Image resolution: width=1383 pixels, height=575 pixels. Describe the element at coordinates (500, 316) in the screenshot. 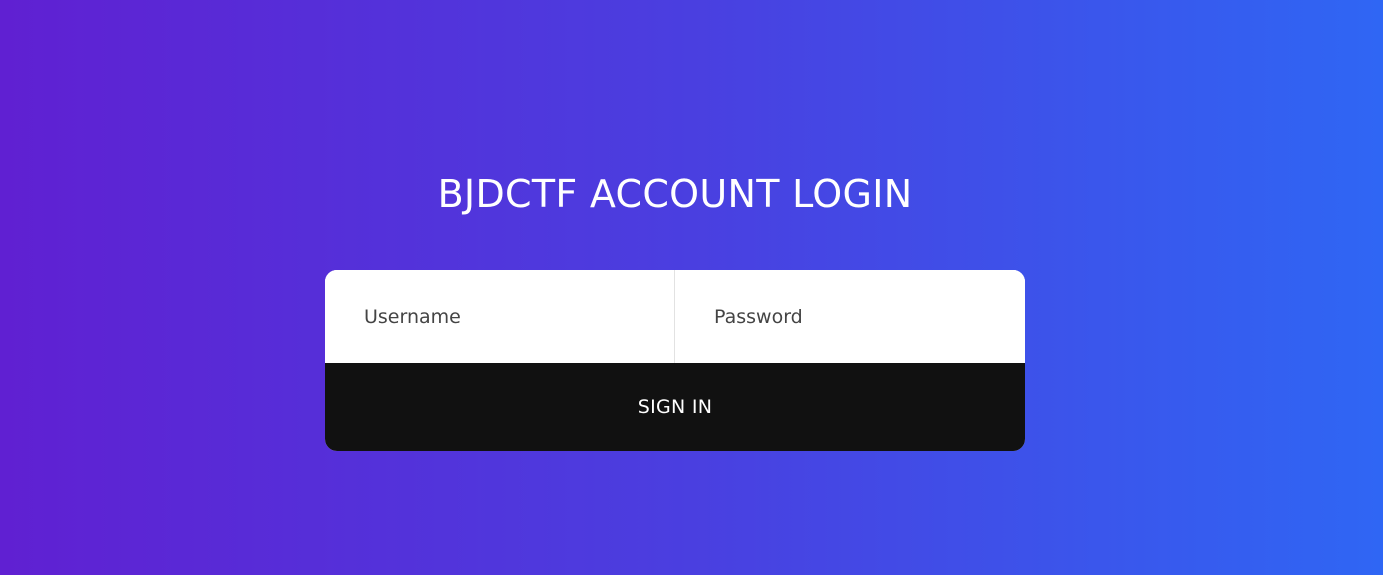

I see `username-input` at that location.